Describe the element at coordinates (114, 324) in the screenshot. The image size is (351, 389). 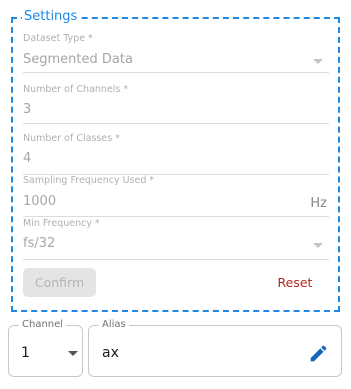
I see `alias-label: Alias` at that location.